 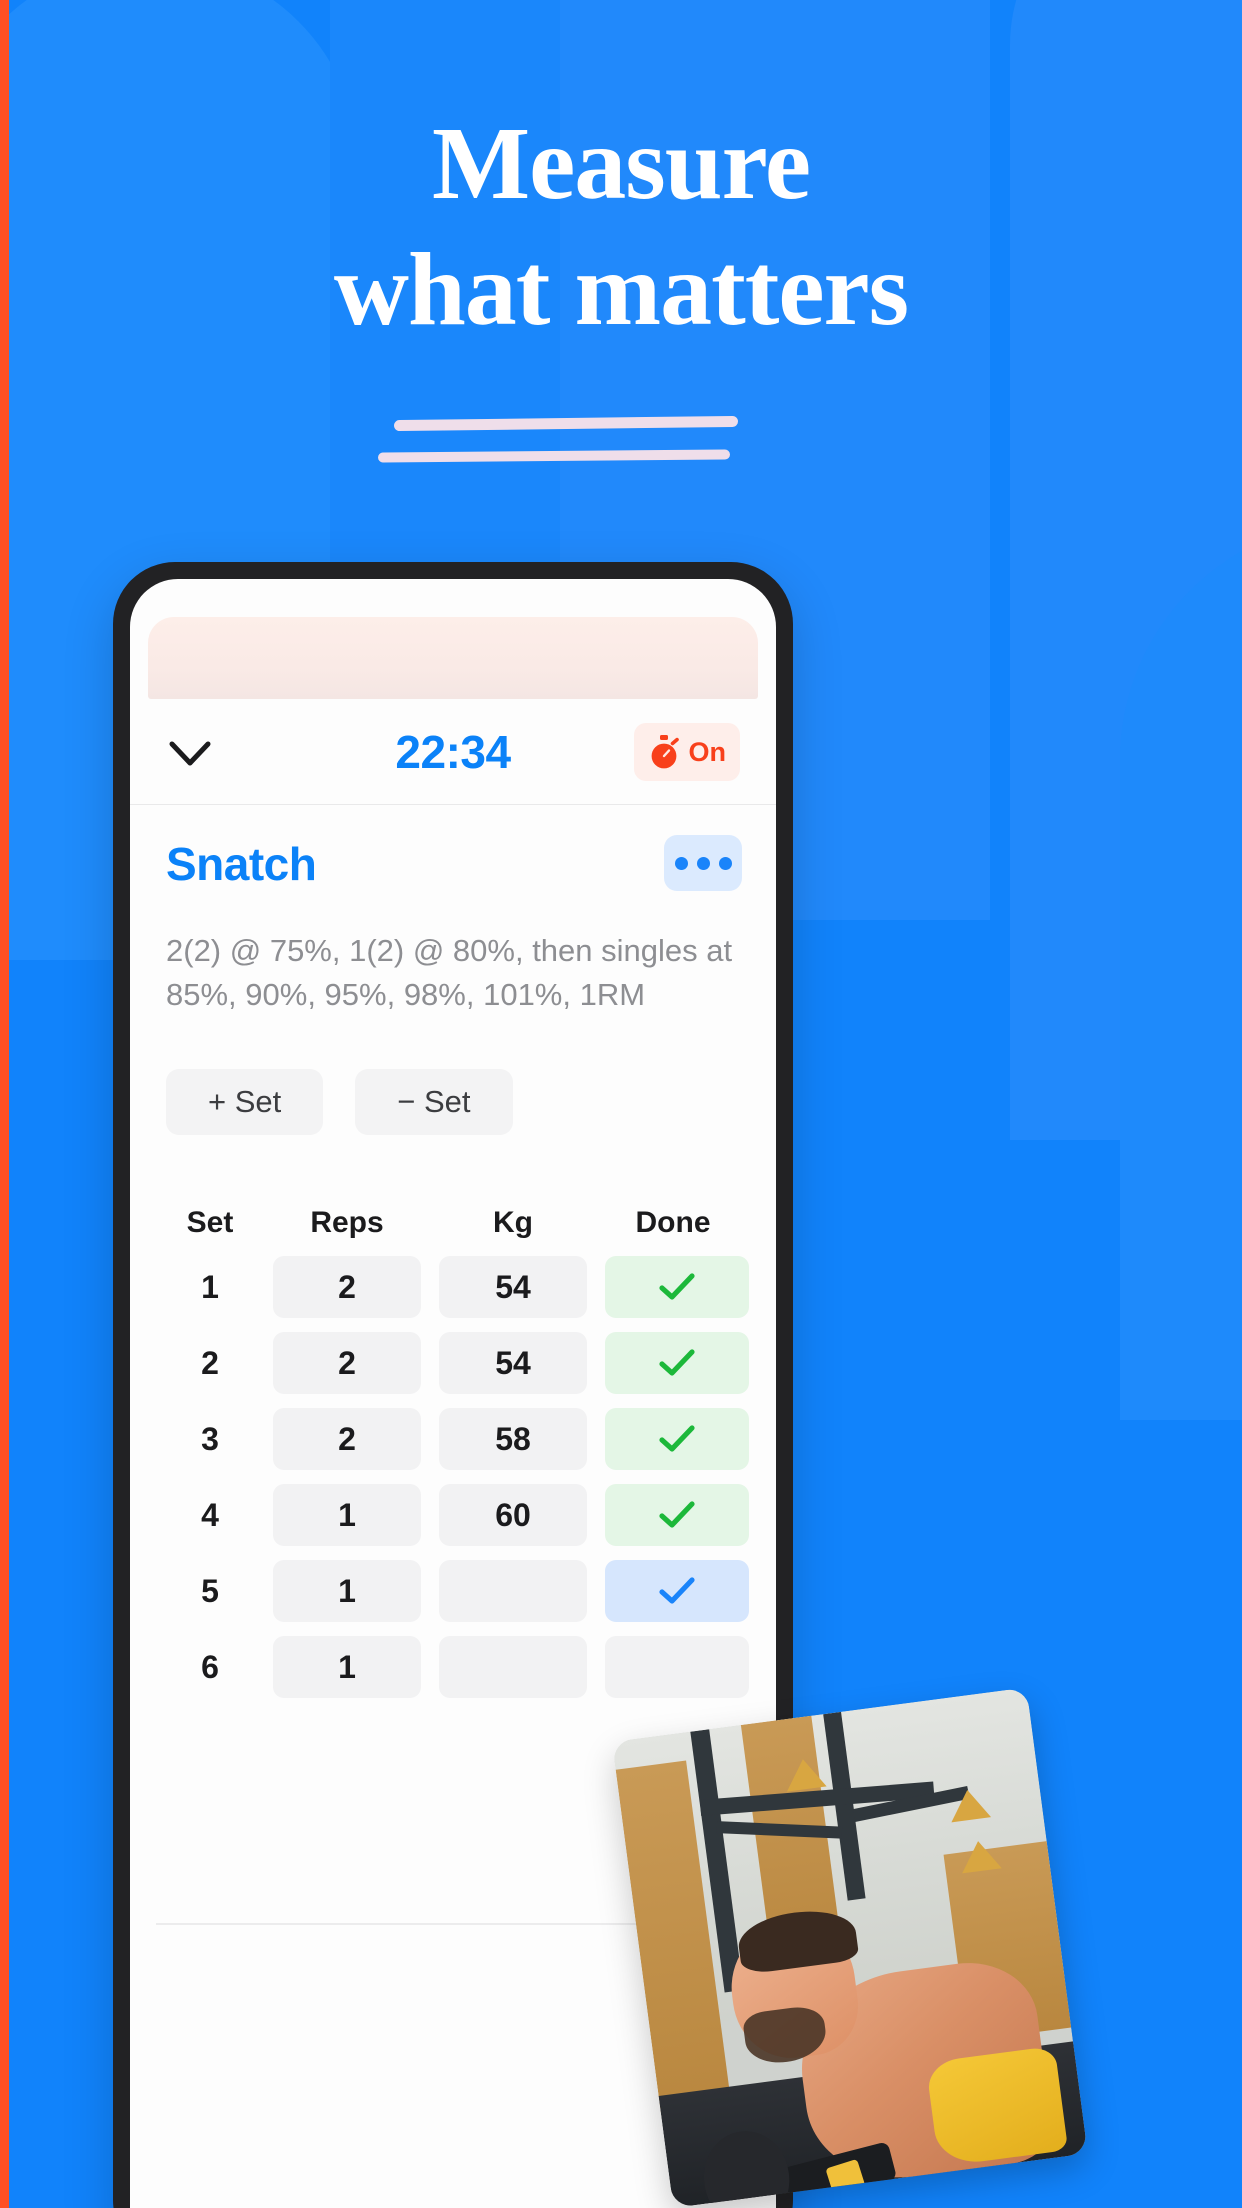 What do you see at coordinates (210, 1514) in the screenshot?
I see `cell-set-number: 4` at bounding box center [210, 1514].